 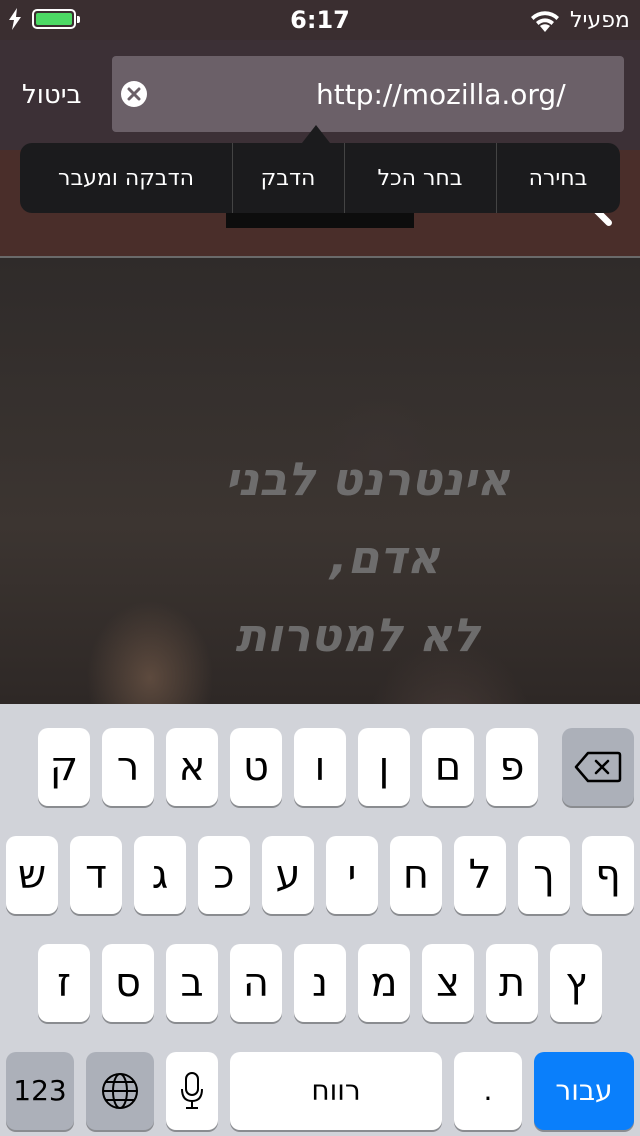 I want to click on status-bar: 6:17 מפעיל, so click(x=320, y=20).